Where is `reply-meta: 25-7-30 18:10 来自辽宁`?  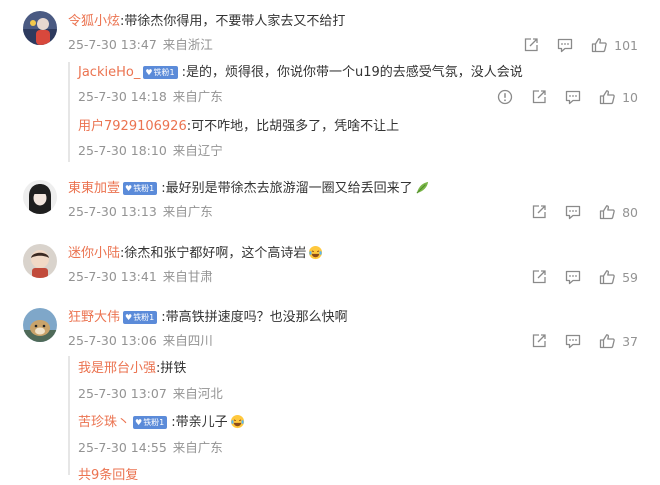 reply-meta: 25-7-30 18:10 来自辽宁 is located at coordinates (150, 151).